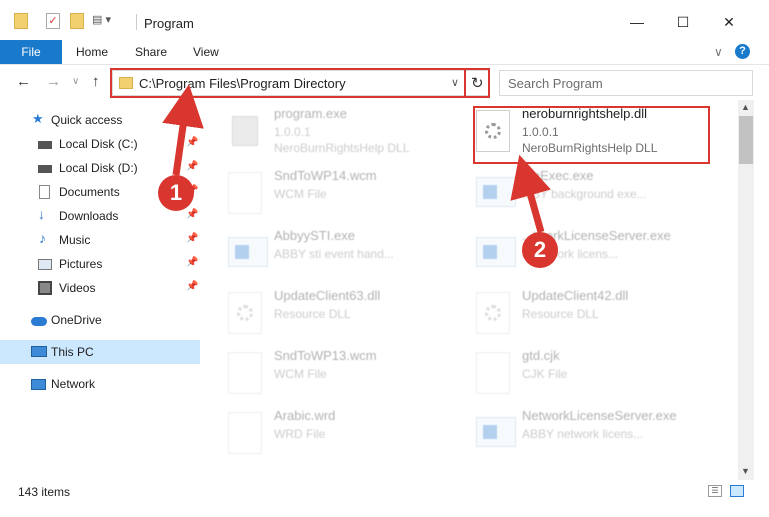 This screenshot has height=517, width=769. I want to click on sidebar-item-label: OneDrive, so click(76, 320).